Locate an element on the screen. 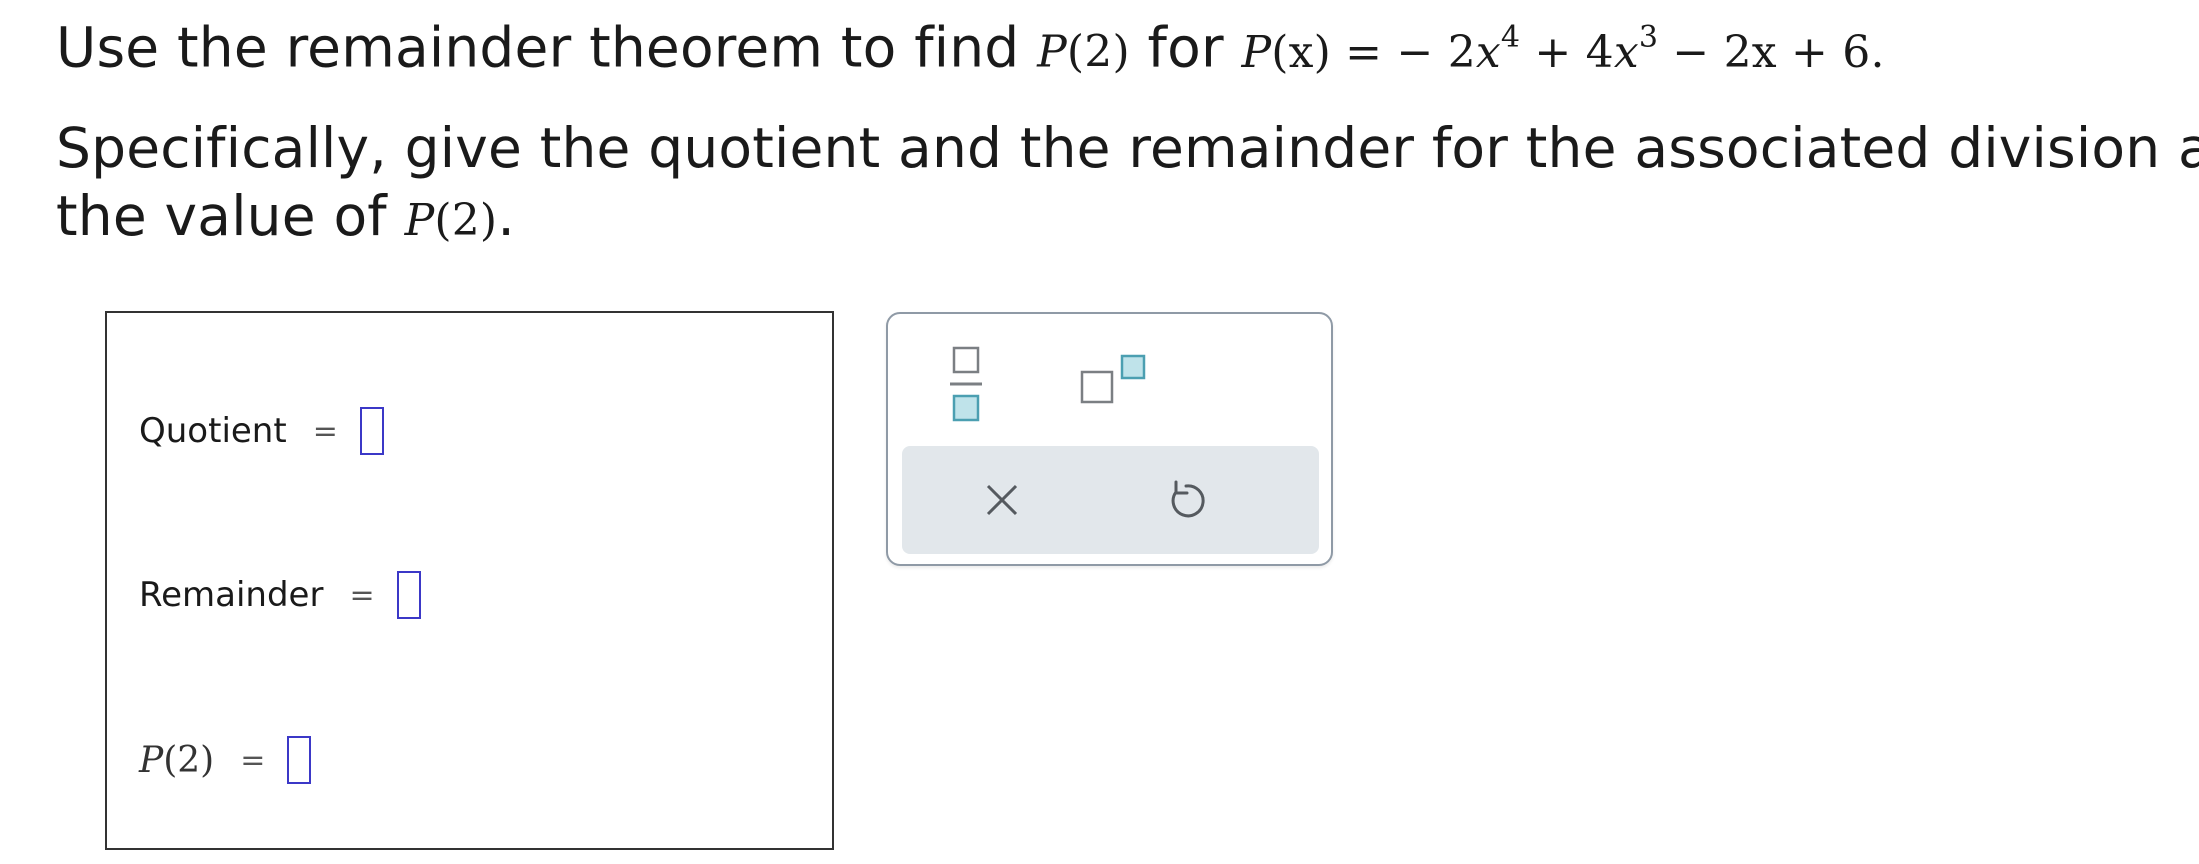 The width and height of the screenshot is (2199, 864). close-icon is located at coordinates (1002, 500).